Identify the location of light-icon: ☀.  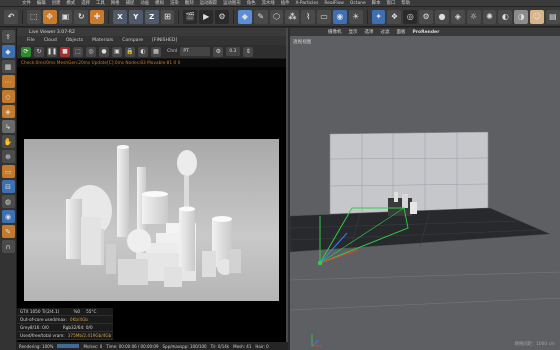
(355, 16).